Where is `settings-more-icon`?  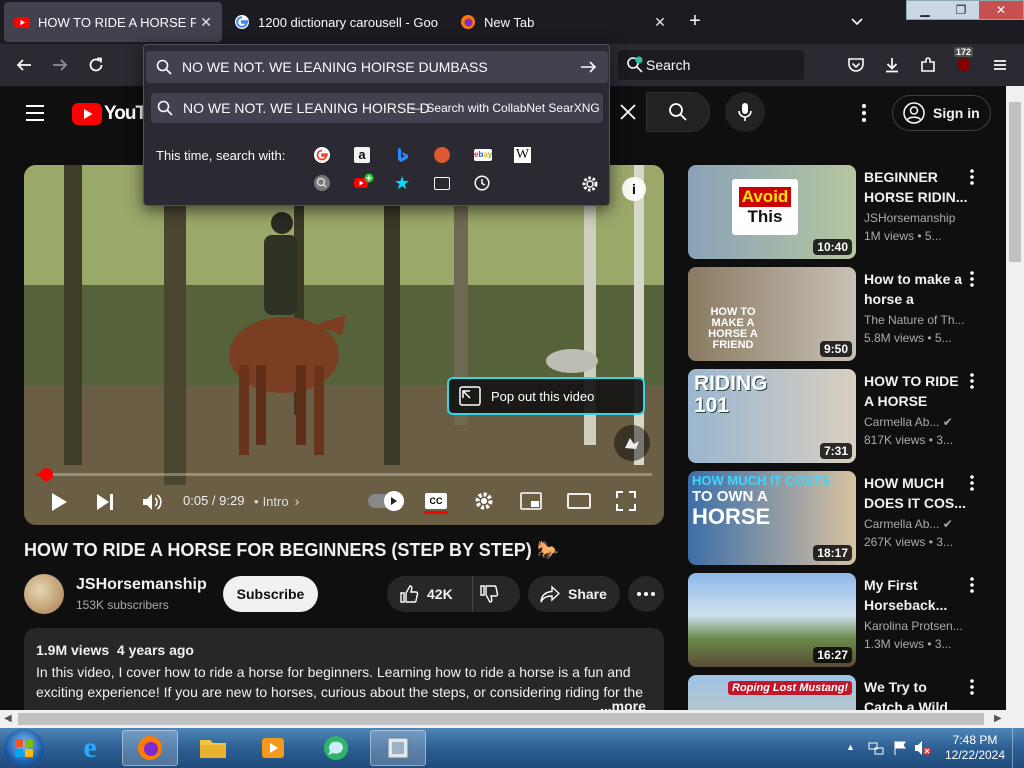
settings-more-icon is located at coordinates (864, 113).